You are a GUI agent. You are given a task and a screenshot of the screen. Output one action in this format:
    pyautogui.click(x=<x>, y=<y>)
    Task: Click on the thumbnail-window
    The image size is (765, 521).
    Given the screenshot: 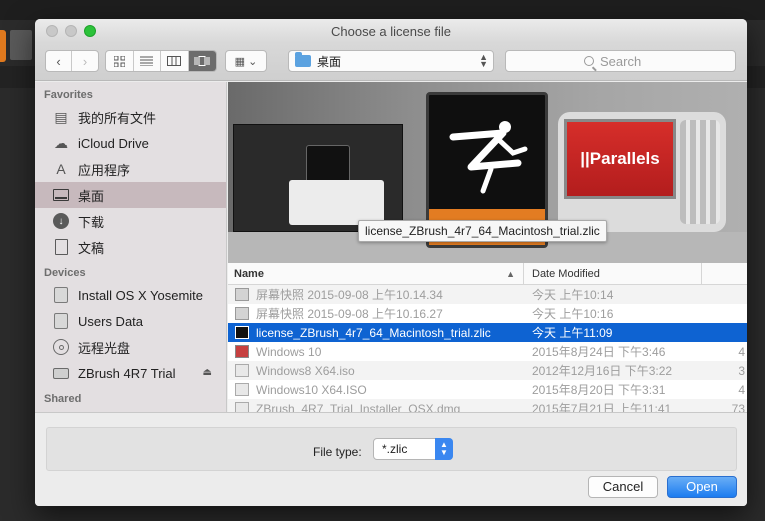 What is the action you would take?
    pyautogui.click(x=336, y=202)
    